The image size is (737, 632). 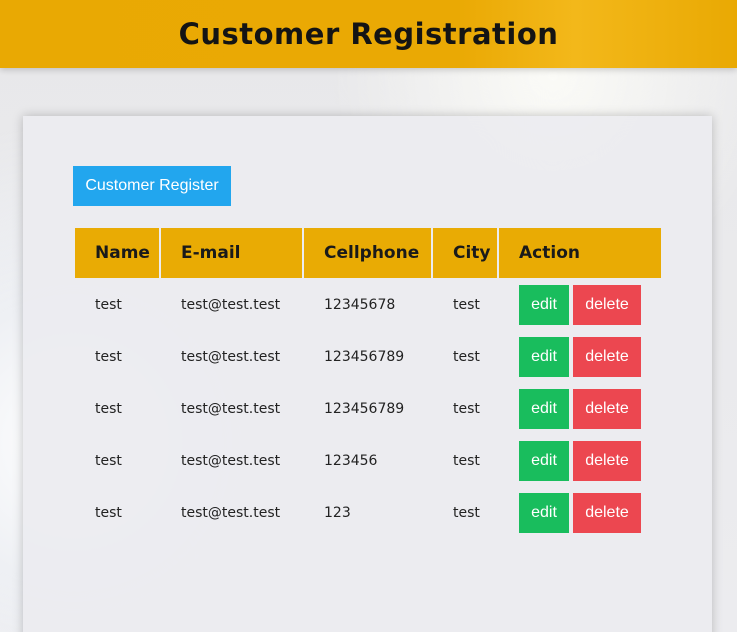 What do you see at coordinates (231, 253) in the screenshot?
I see `column-header-email: E-mail` at bounding box center [231, 253].